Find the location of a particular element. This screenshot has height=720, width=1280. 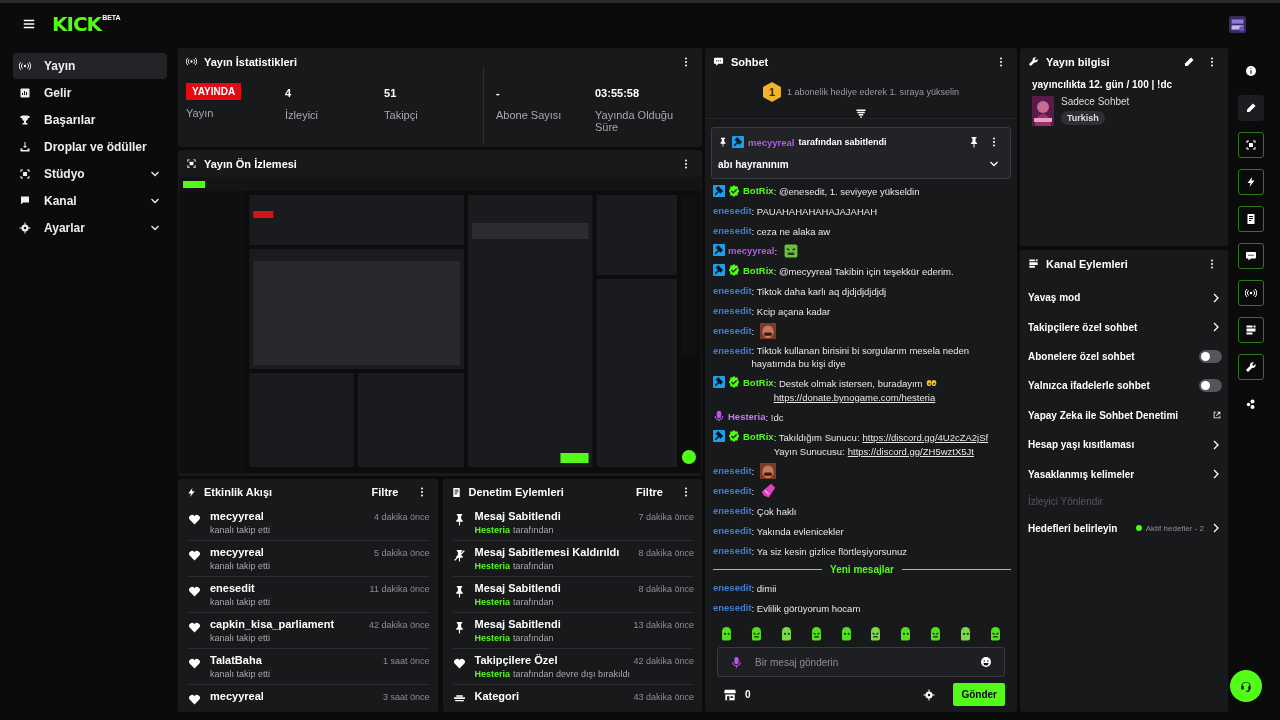

channel-action: Yapay Zeka ile Sohbet Denetimi is located at coordinates (1125, 415).